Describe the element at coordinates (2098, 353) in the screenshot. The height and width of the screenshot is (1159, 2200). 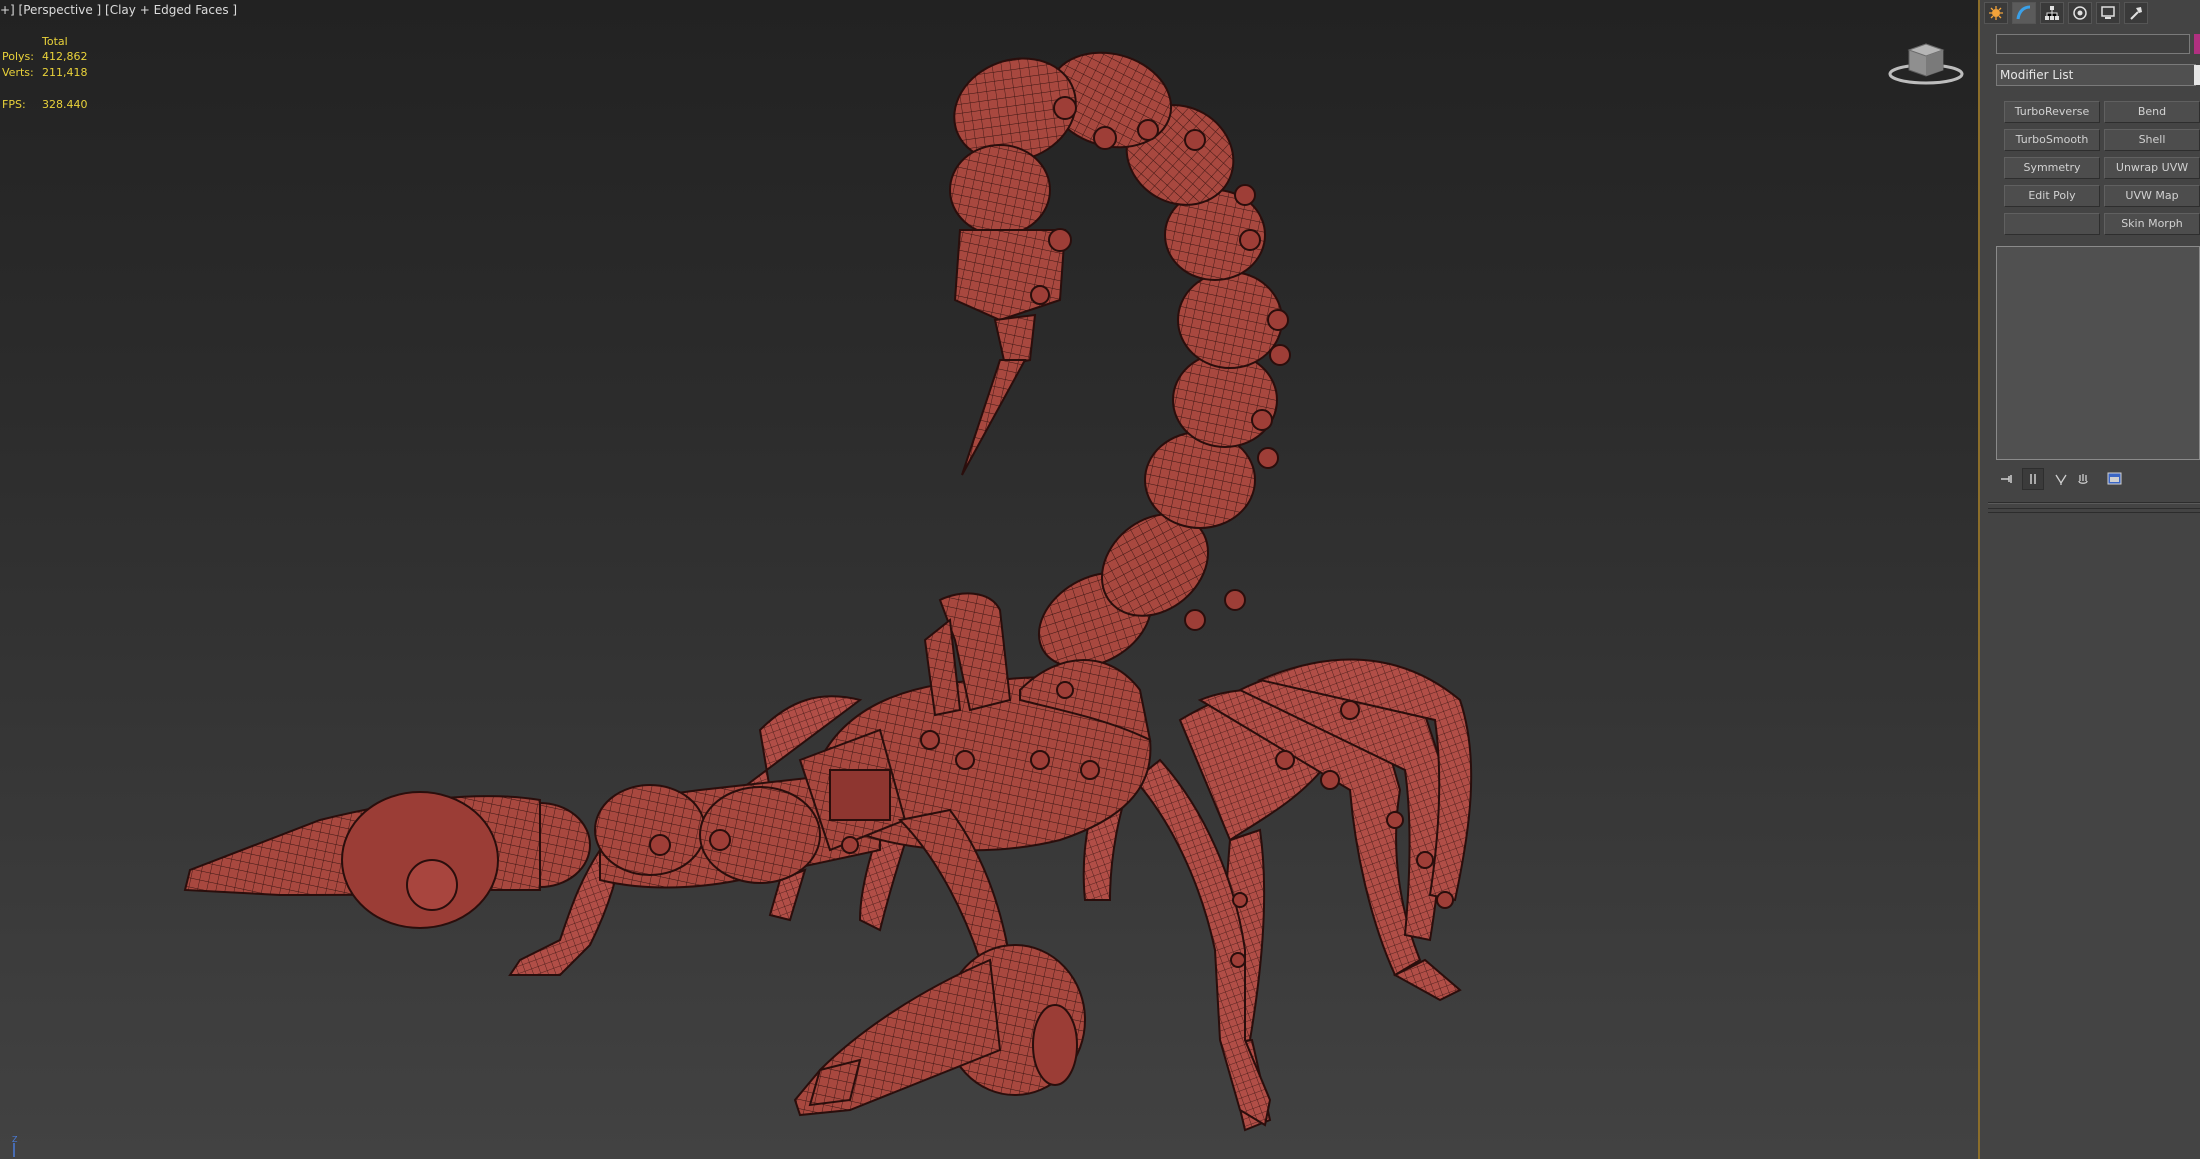
I see `modifier-stack-list` at that location.